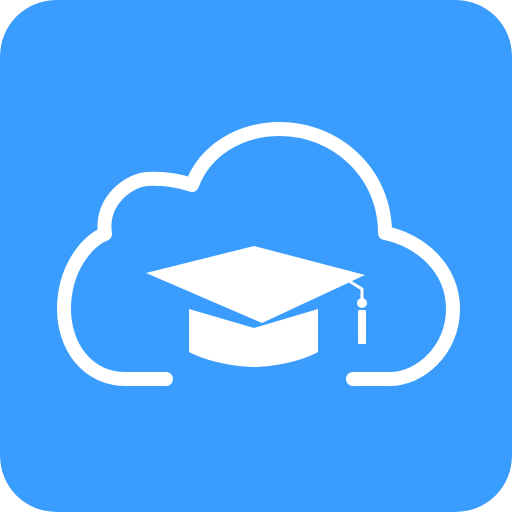 The image size is (512, 512). What do you see at coordinates (362, 303) in the screenshot?
I see `tassel-knot` at bounding box center [362, 303].